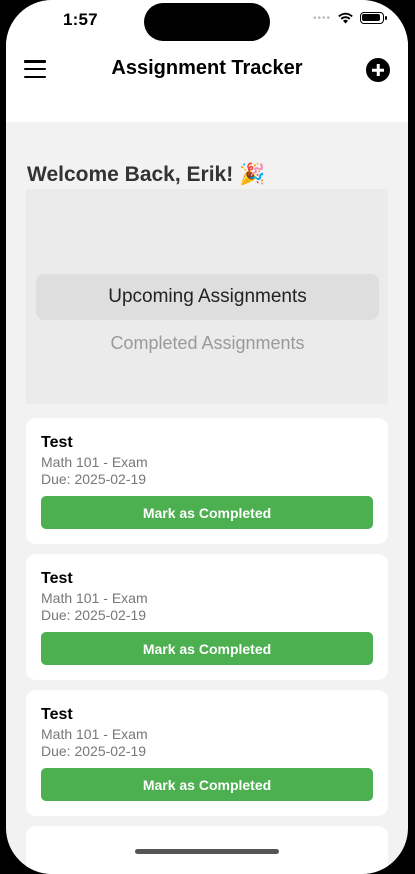 Image resolution: width=415 pixels, height=874 pixels. Describe the element at coordinates (207, 22) in the screenshot. I see `dynamic-island` at that location.